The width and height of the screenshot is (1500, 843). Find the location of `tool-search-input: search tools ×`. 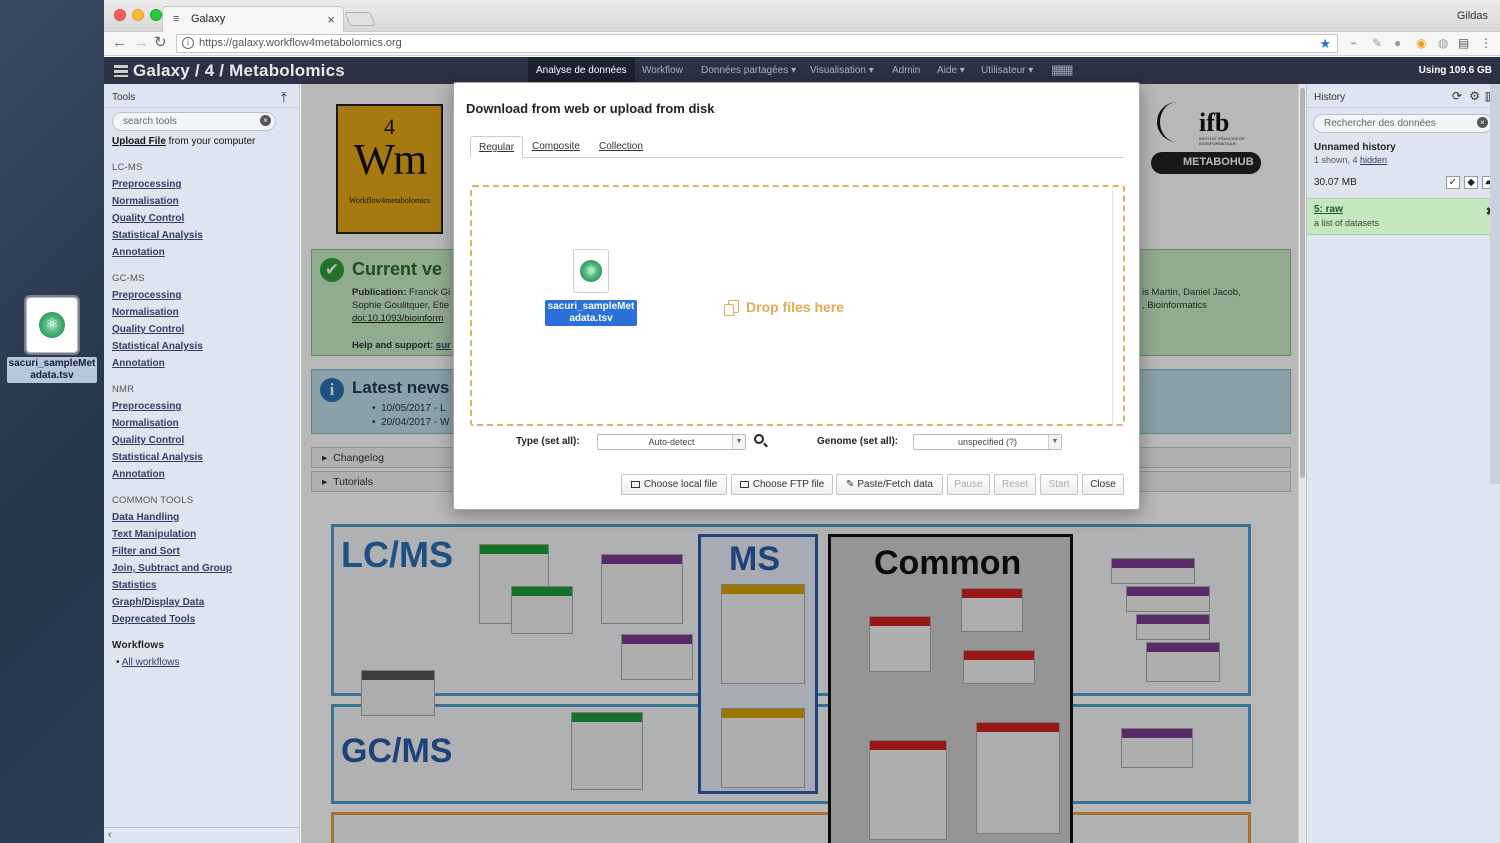

tool-search-input: search tools × is located at coordinates (194, 121).